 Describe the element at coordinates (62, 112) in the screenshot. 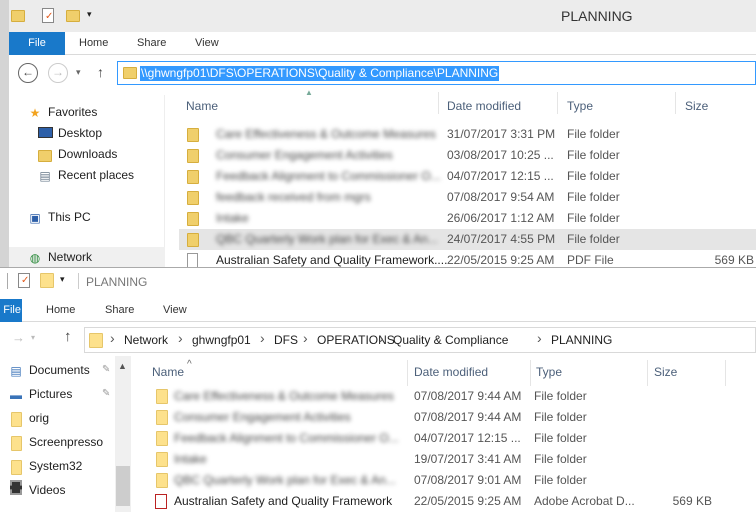

I see `nav-favorites: ★ Favorites` at that location.